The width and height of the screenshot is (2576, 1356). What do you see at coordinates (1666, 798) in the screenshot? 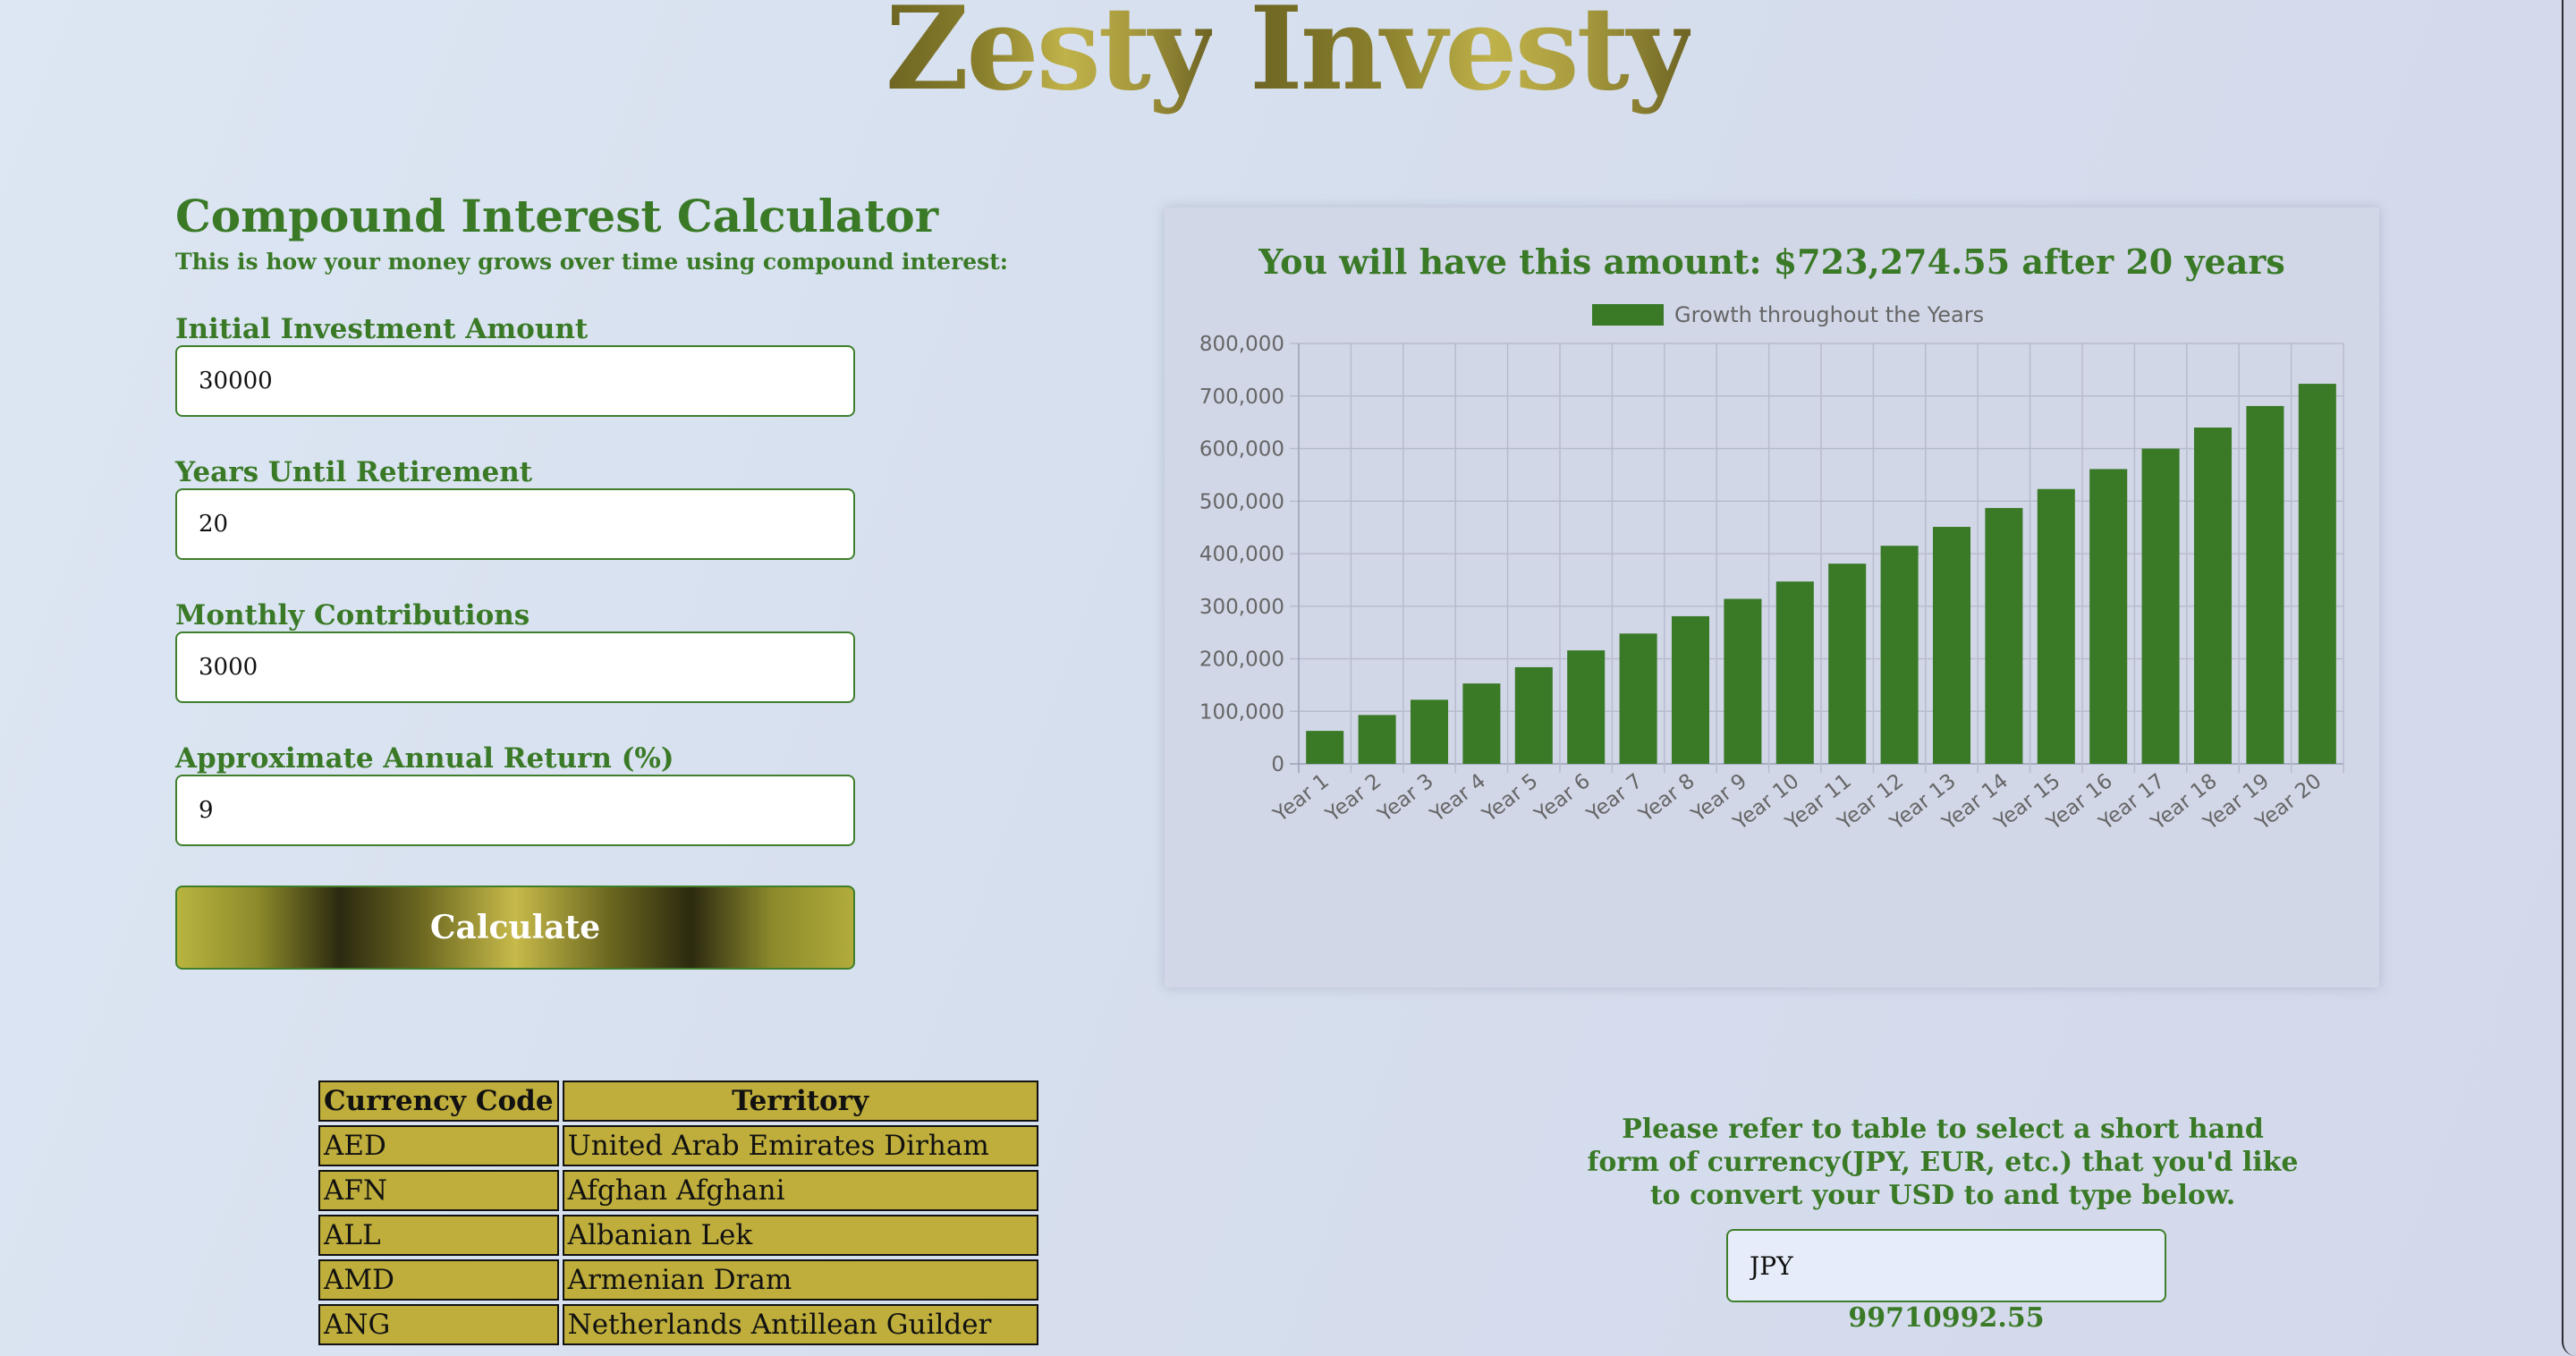
I see `x-tick-label: Year 8` at bounding box center [1666, 798].